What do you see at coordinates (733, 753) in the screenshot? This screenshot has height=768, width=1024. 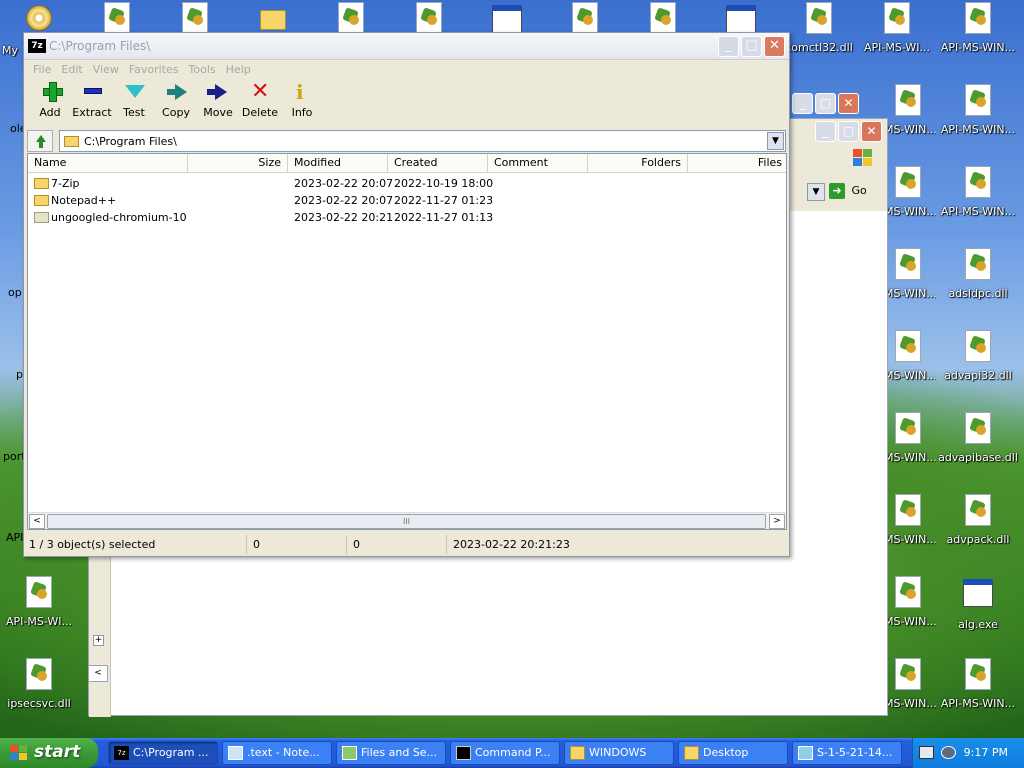 I see `taskbar-button-desktop-folder: Desktop` at bounding box center [733, 753].